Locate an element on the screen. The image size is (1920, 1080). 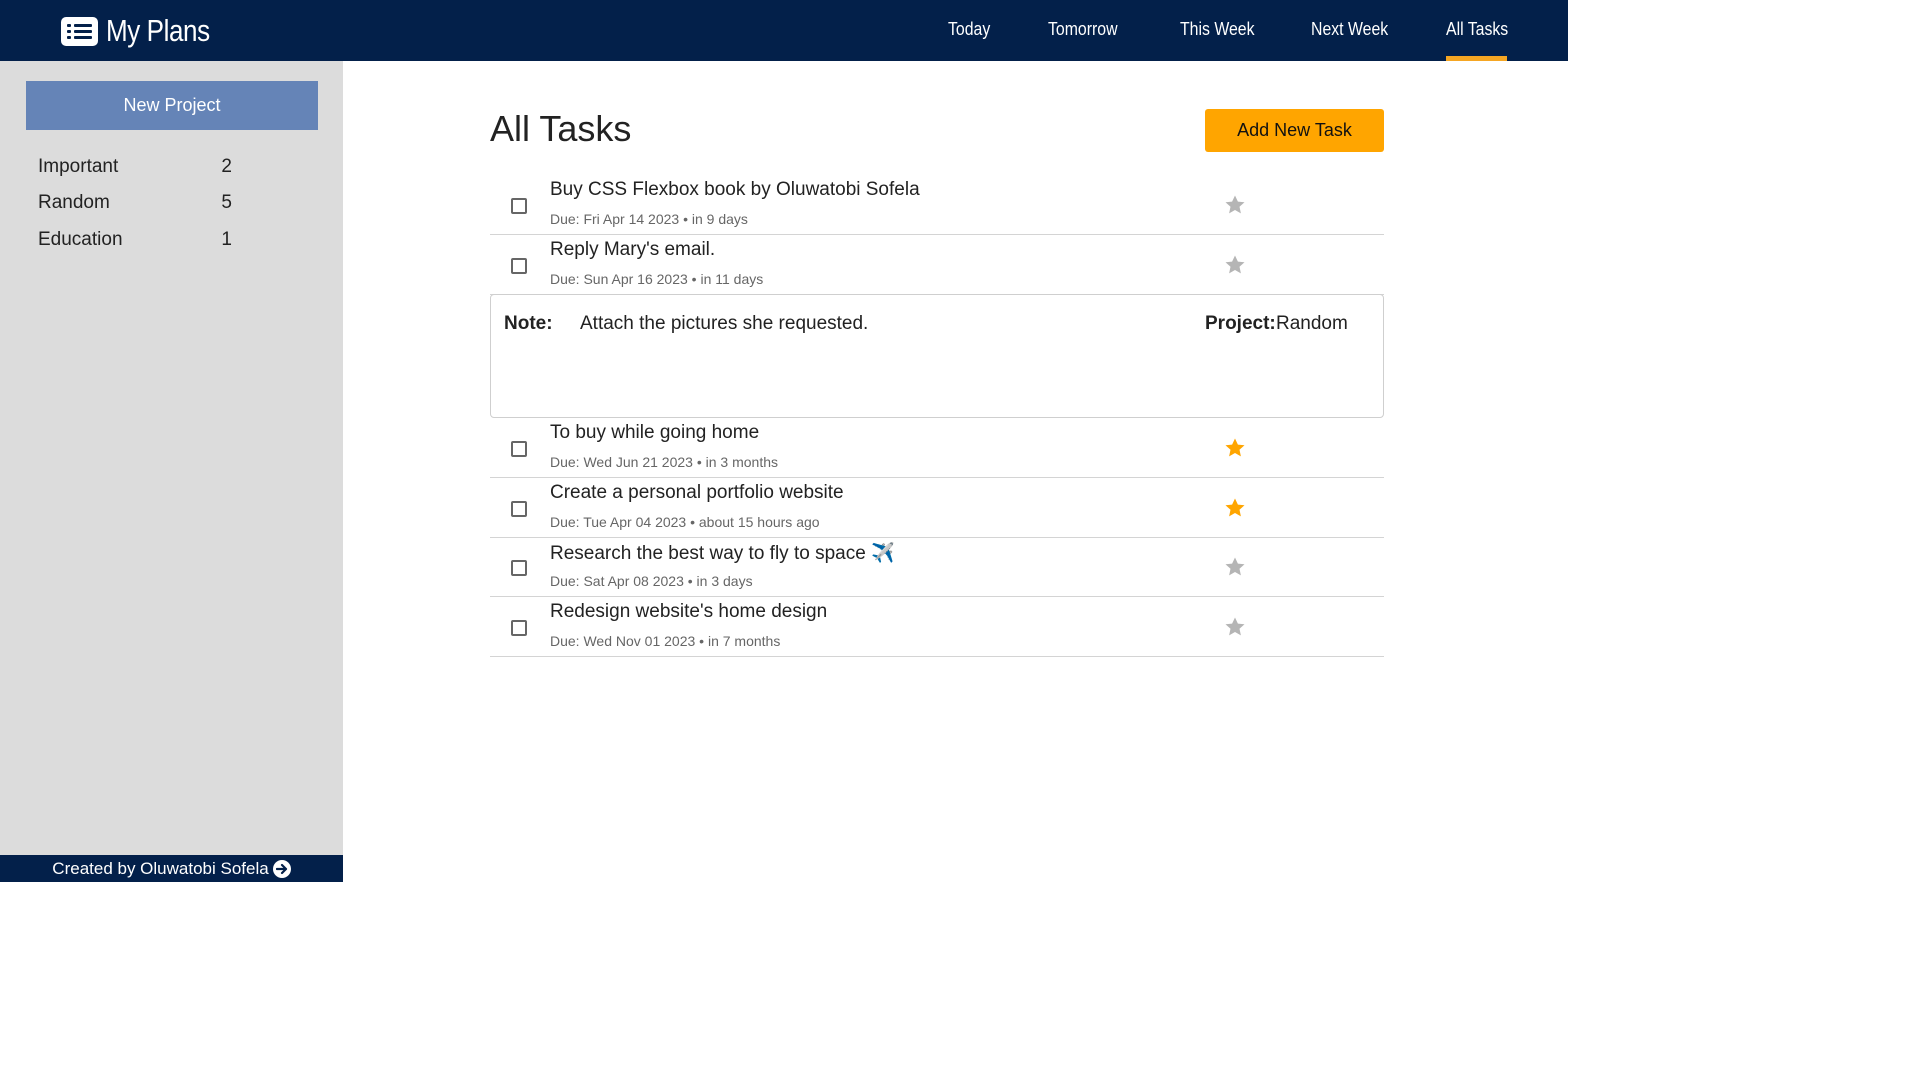
note-label: Note: is located at coordinates (528, 323).